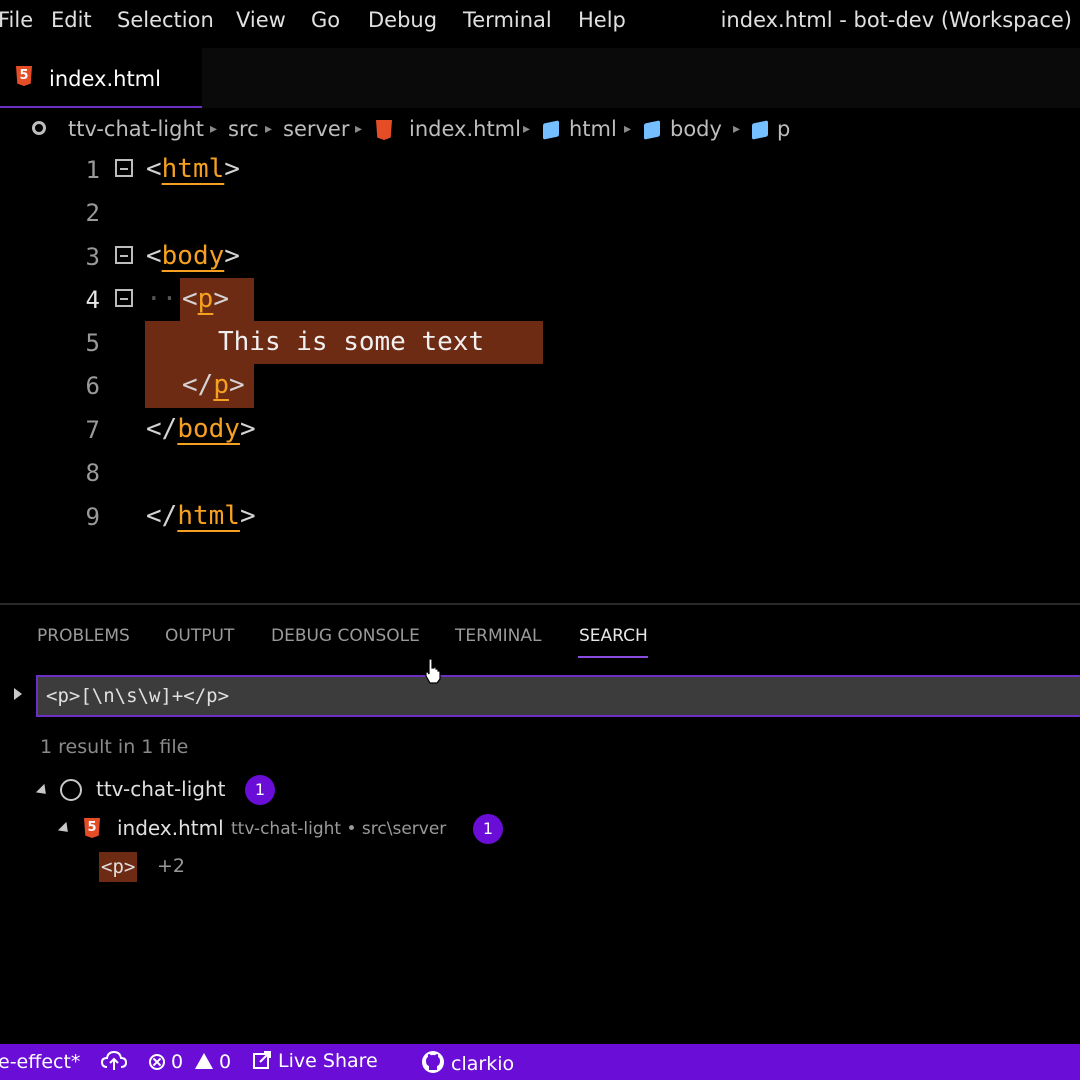 This screenshot has height=1080, width=1080. What do you see at coordinates (402, 20) in the screenshot?
I see `menu-debug: Debug` at bounding box center [402, 20].